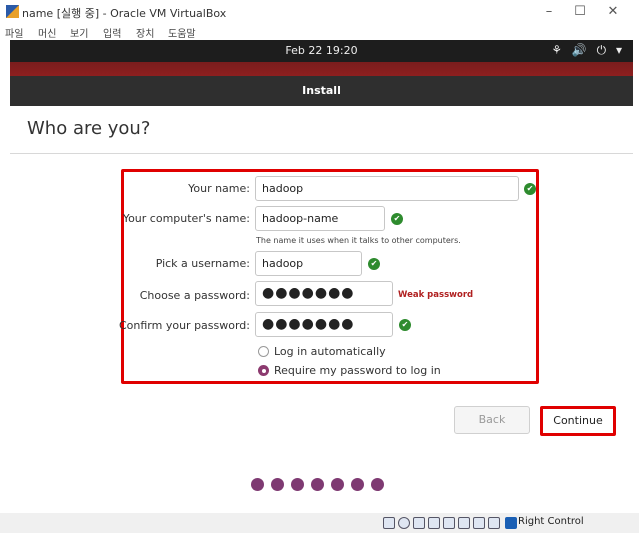 This screenshot has width=639, height=533. I want to click on username-label: Pick a username:, so click(202, 263).